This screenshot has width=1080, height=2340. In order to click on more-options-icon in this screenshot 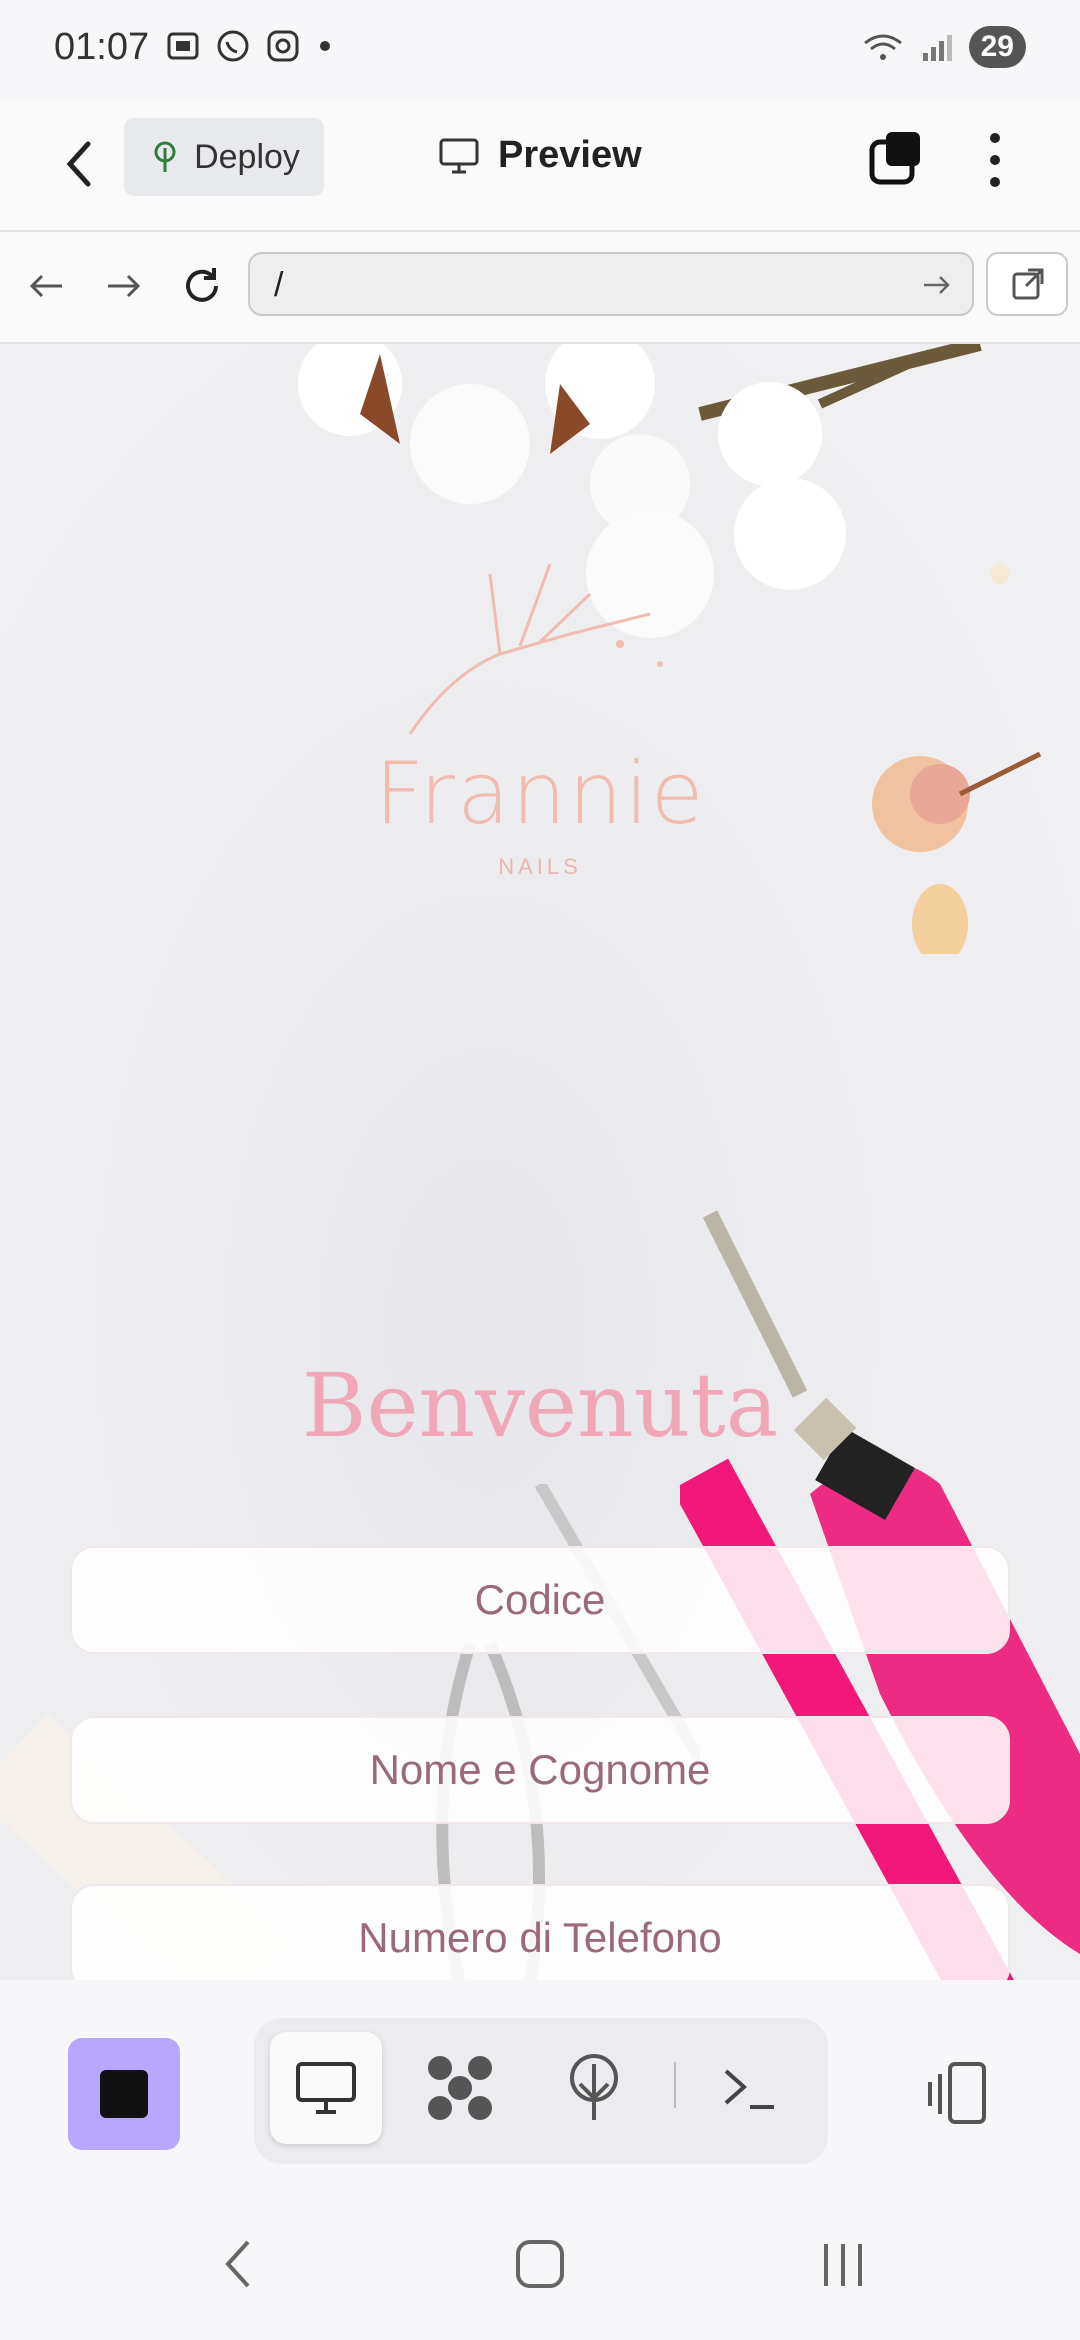, I will do `click(995, 160)`.